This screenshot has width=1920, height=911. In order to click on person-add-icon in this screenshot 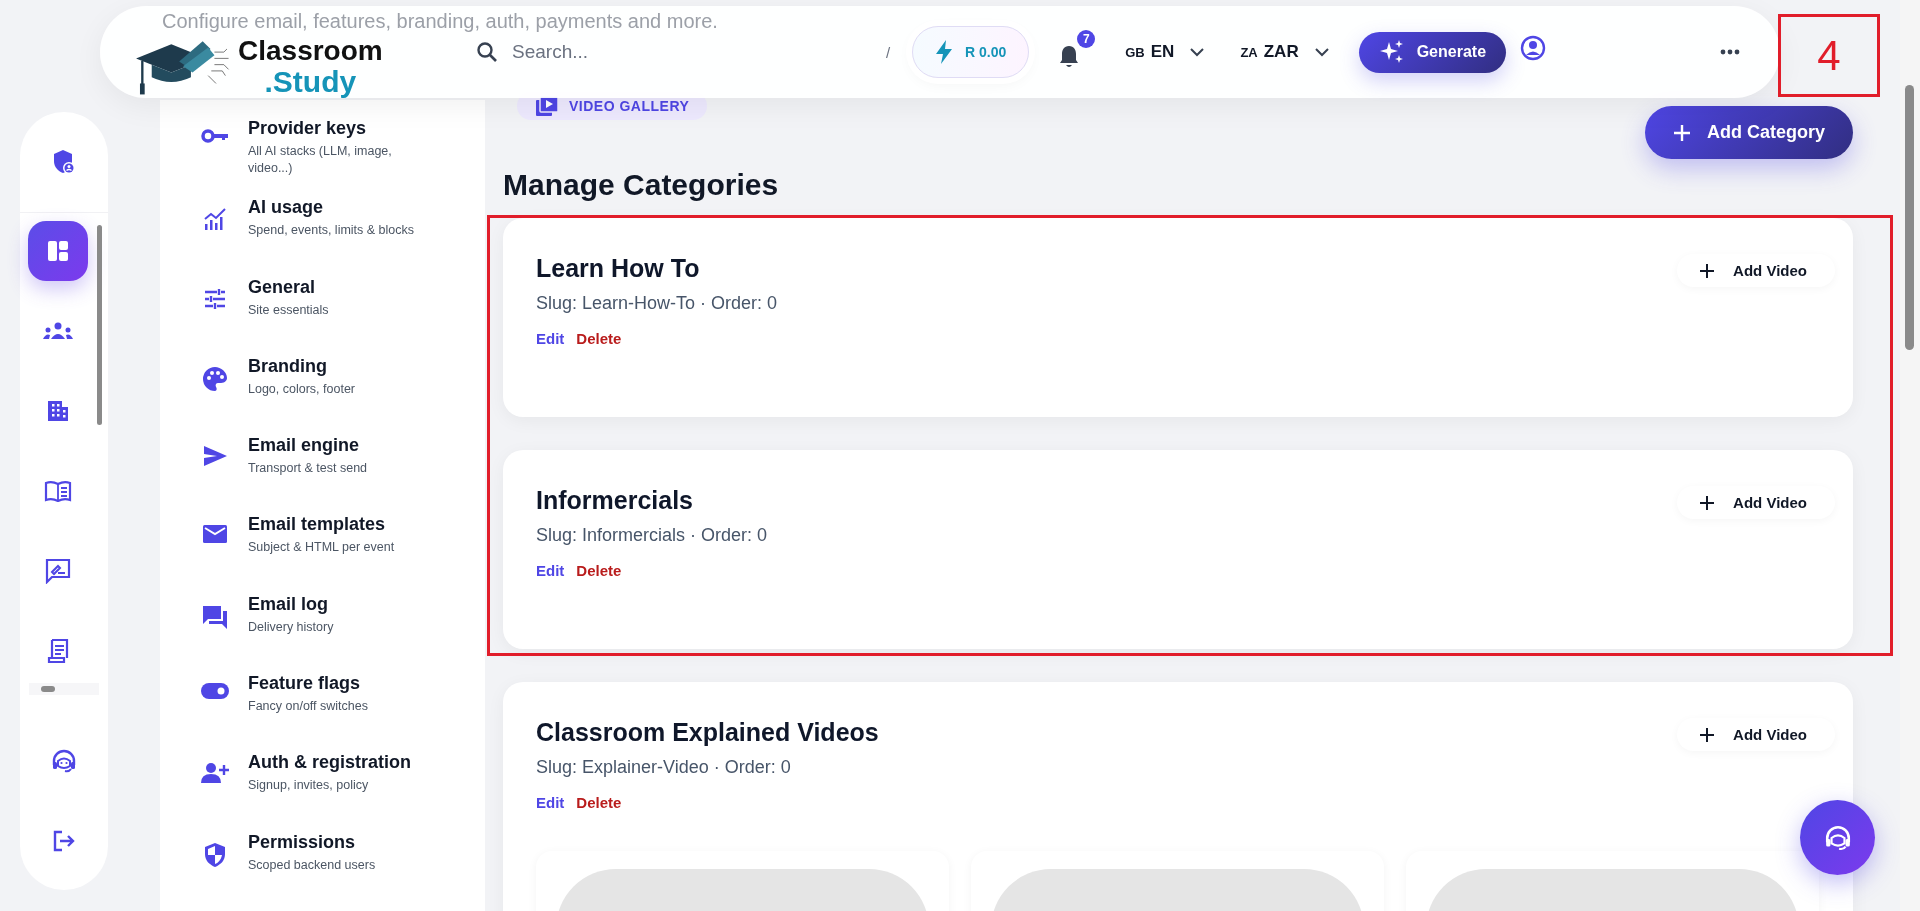, I will do `click(215, 773)`.